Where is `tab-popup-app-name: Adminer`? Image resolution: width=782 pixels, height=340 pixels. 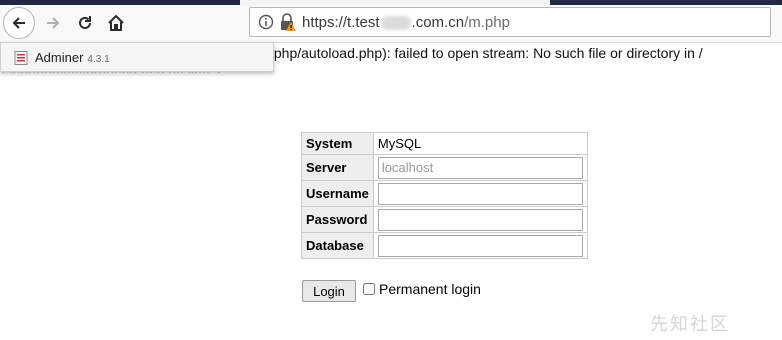 tab-popup-app-name: Adminer is located at coordinates (59, 57).